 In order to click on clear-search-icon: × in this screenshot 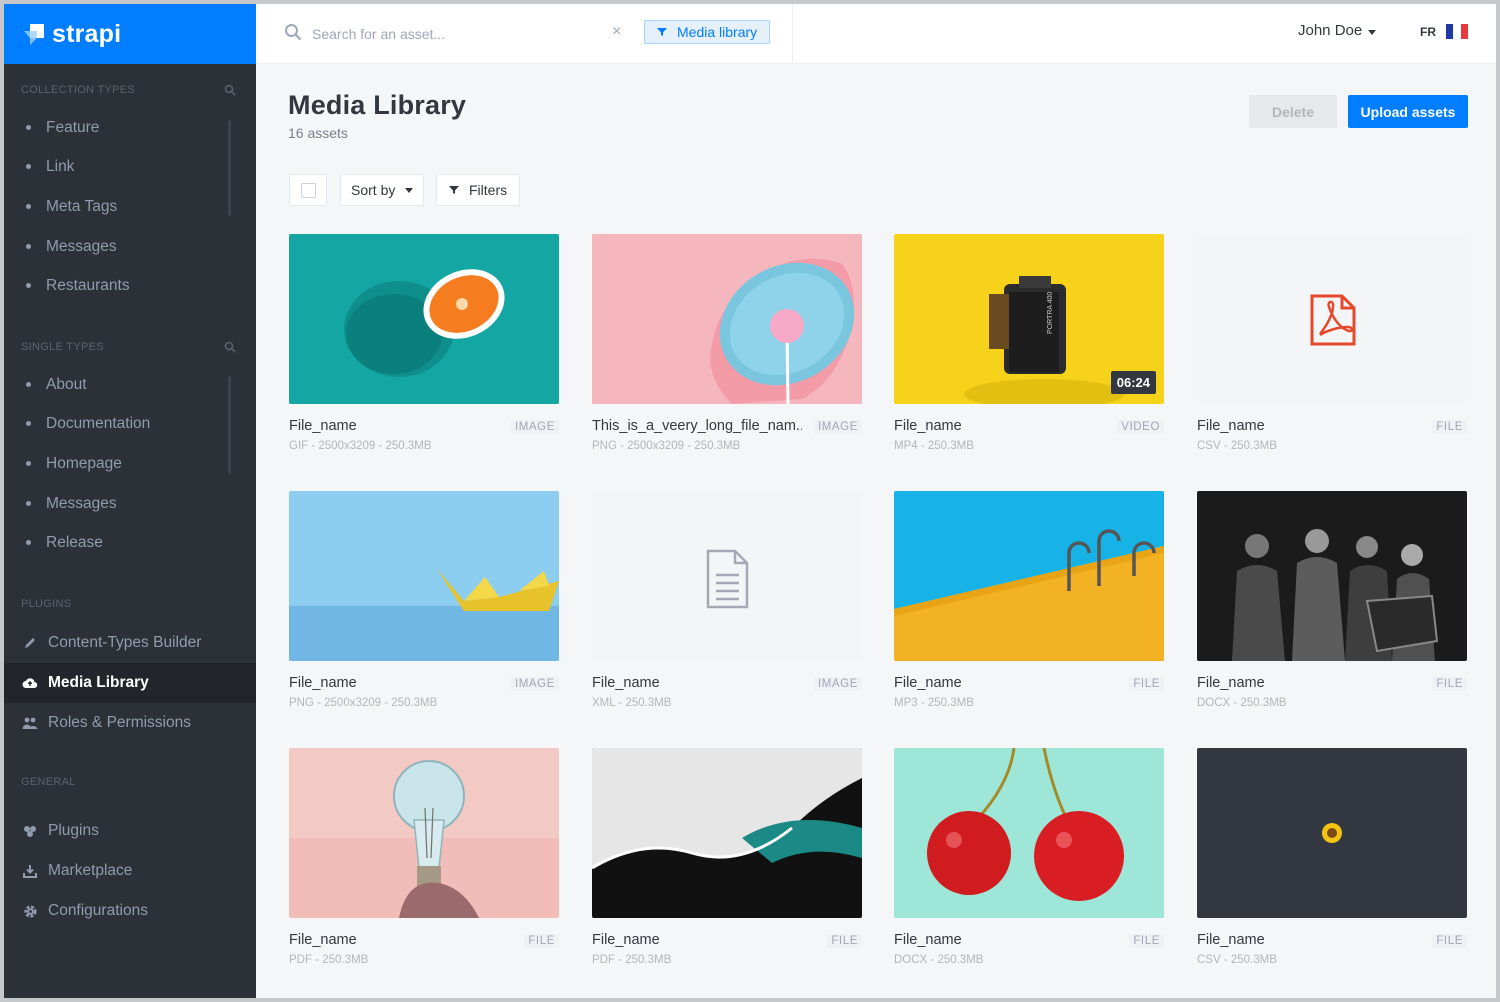, I will do `click(619, 32)`.